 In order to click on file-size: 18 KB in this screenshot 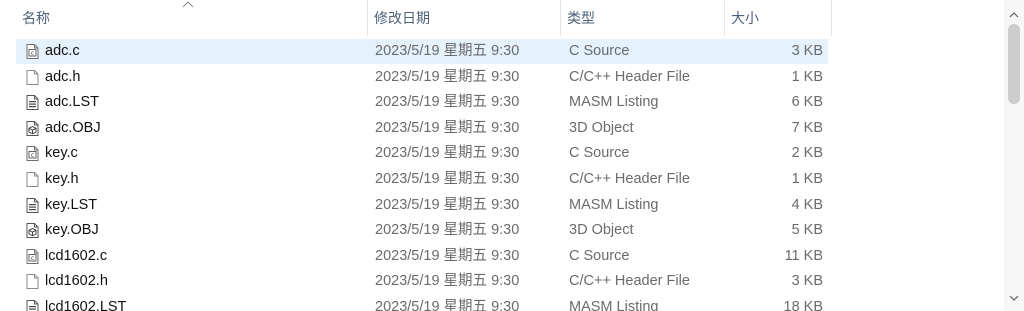, I will do `click(803, 305)`.